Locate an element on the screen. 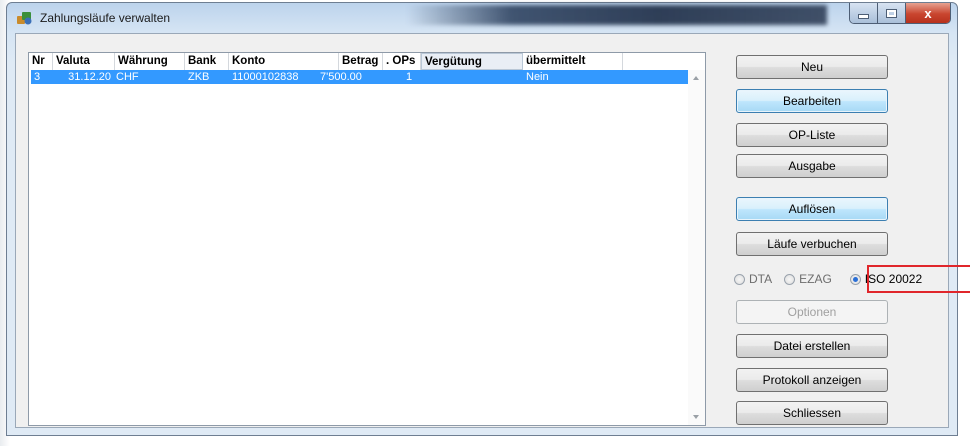 This screenshot has width=970, height=446. protokoll-anzeigen-button: Protokoll anzeigen is located at coordinates (812, 380).